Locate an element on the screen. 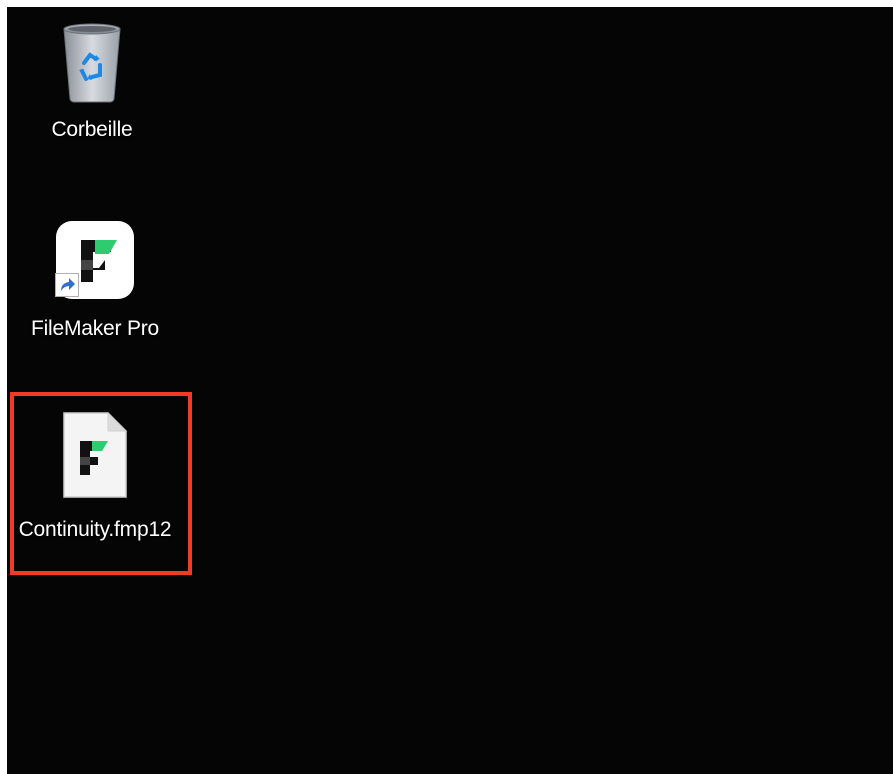 Image resolution: width=893 pixels, height=774 pixels. desktop-icon-corbeille: Corbeille is located at coordinates (94, 87).